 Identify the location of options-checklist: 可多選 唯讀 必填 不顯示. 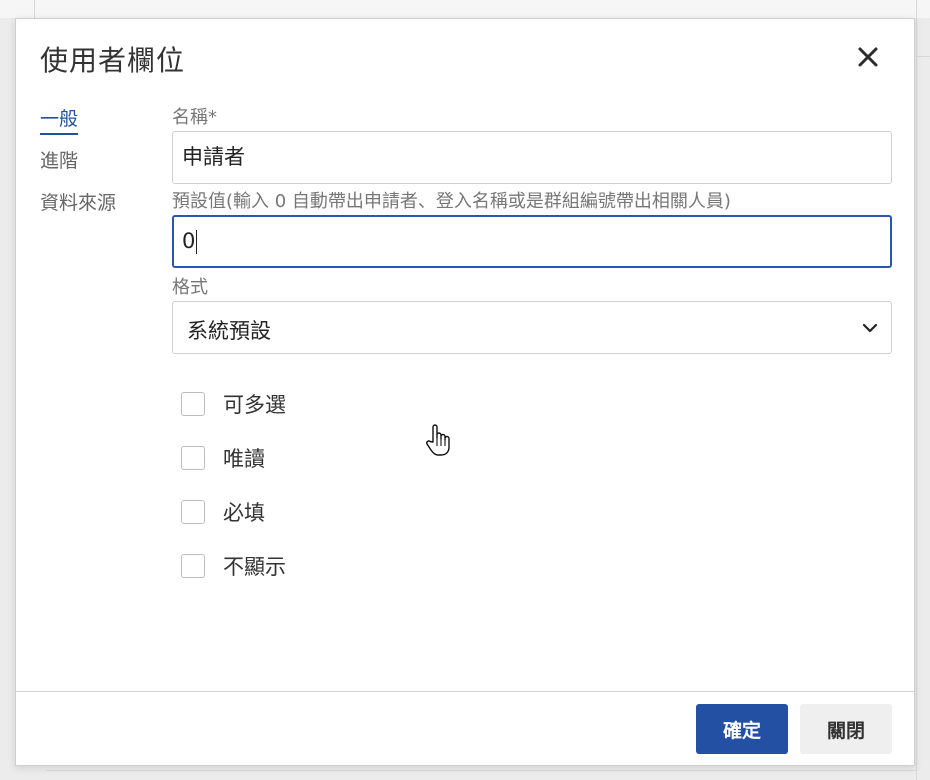
(233, 485).